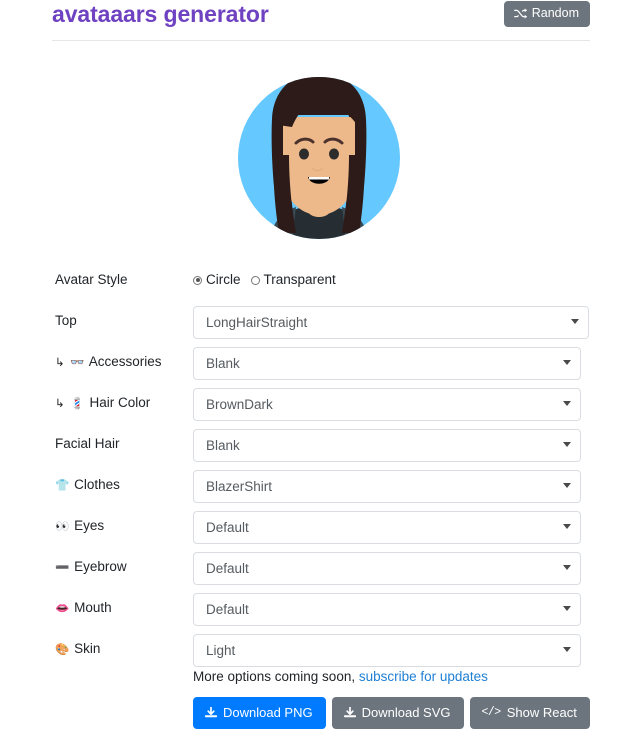 The width and height of the screenshot is (637, 733). I want to click on form-row-accessories: ↳ 👓 Accessories Blank, so click(318, 364).